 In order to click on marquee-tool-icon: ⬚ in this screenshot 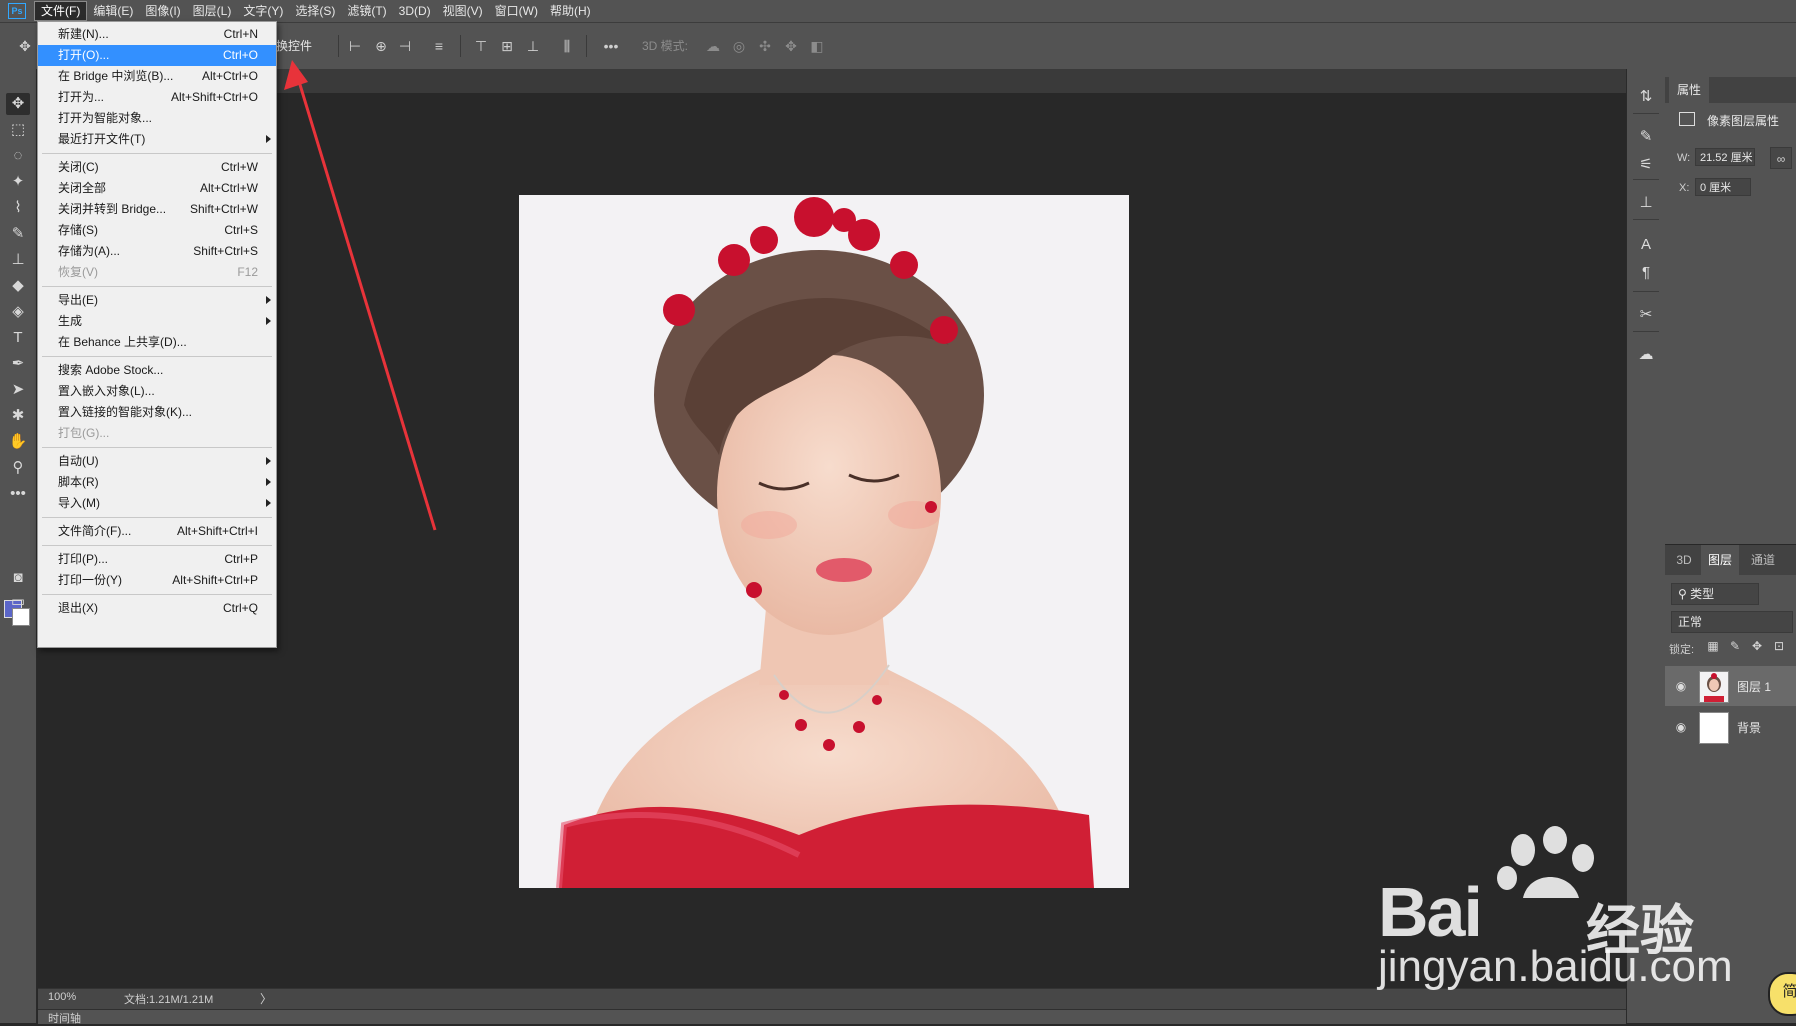, I will do `click(18, 130)`.